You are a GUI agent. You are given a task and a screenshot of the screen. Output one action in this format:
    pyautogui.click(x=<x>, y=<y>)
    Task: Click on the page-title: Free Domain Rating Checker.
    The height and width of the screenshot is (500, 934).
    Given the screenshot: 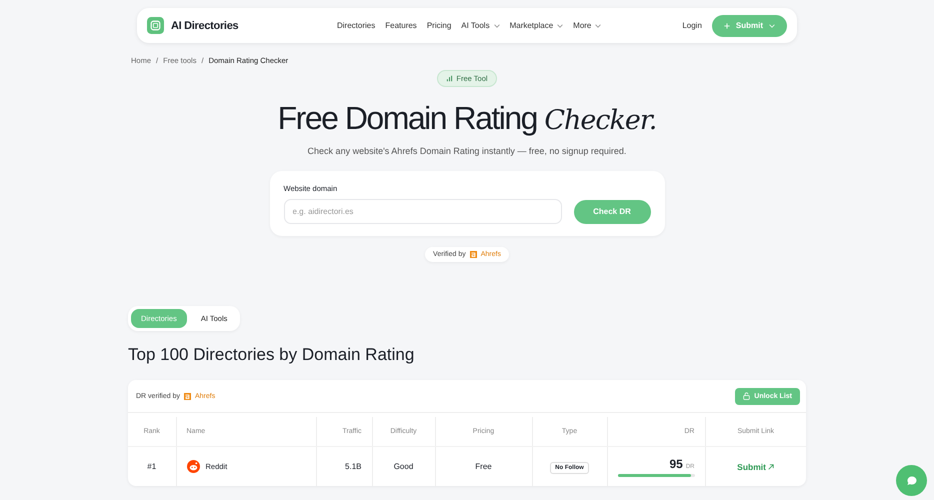 What is the action you would take?
    pyautogui.click(x=467, y=118)
    